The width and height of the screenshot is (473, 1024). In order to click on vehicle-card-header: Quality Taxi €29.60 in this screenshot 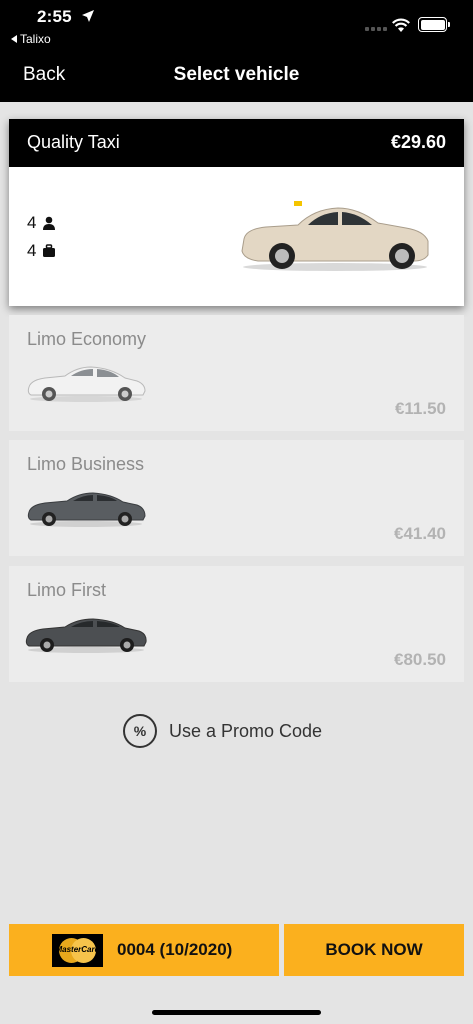, I will do `click(236, 143)`.